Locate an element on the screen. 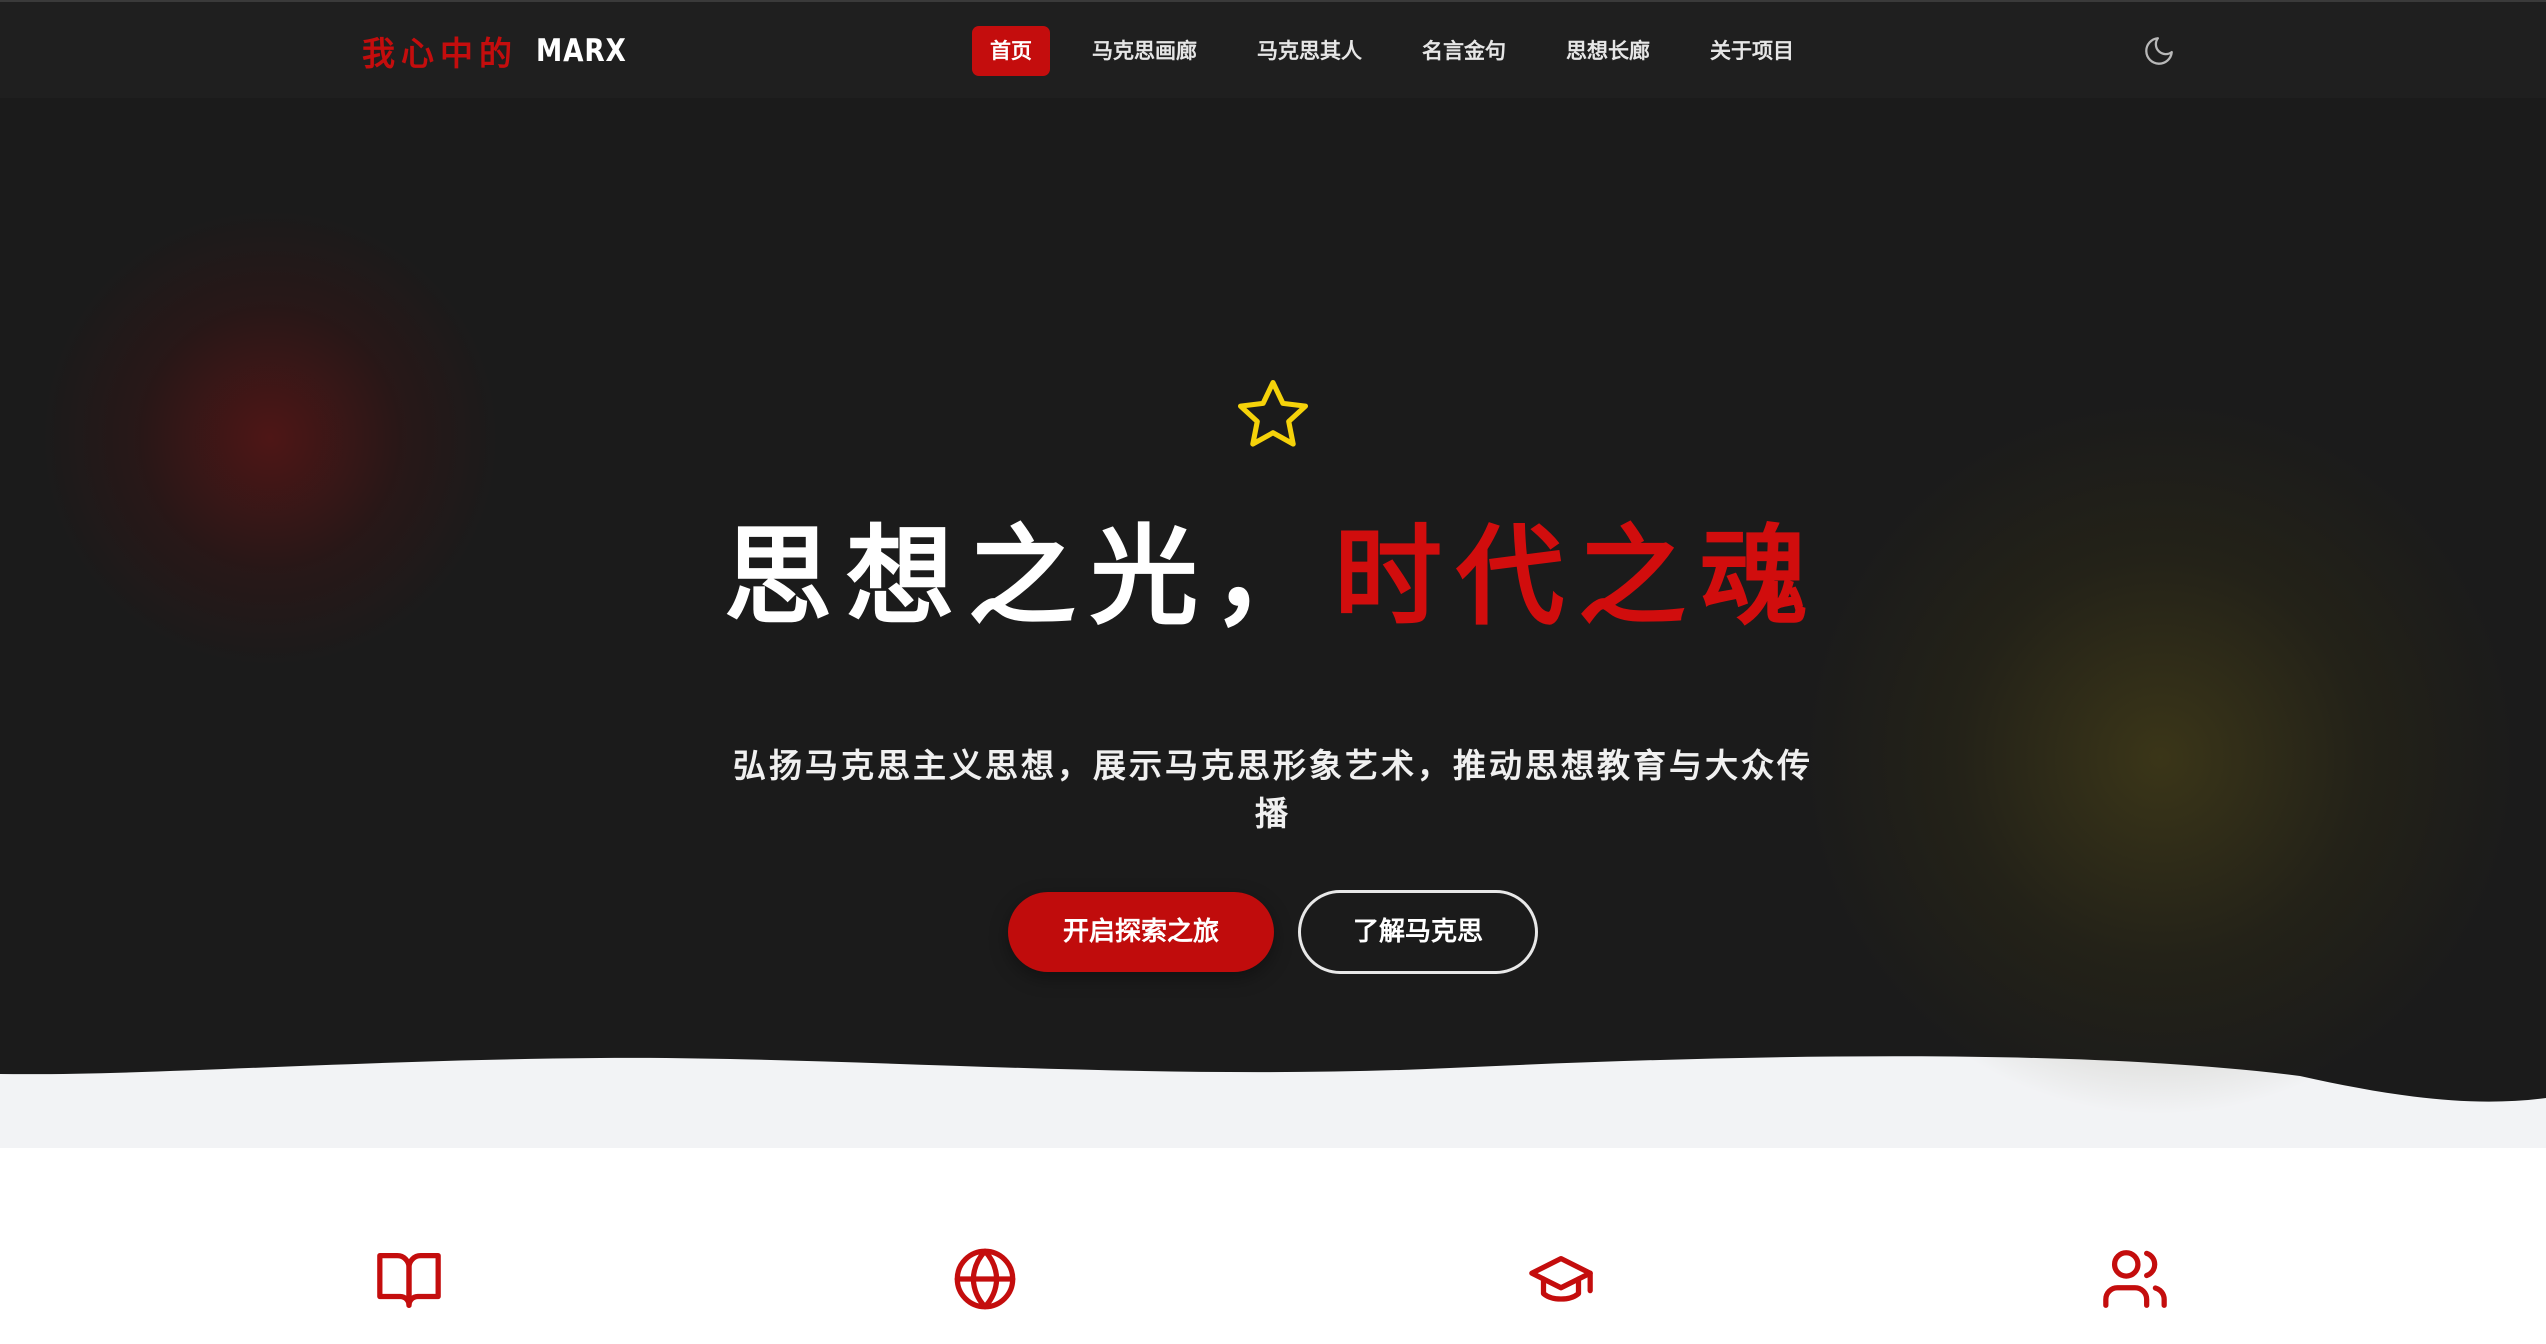  globe-icon is located at coordinates (985, 1279).